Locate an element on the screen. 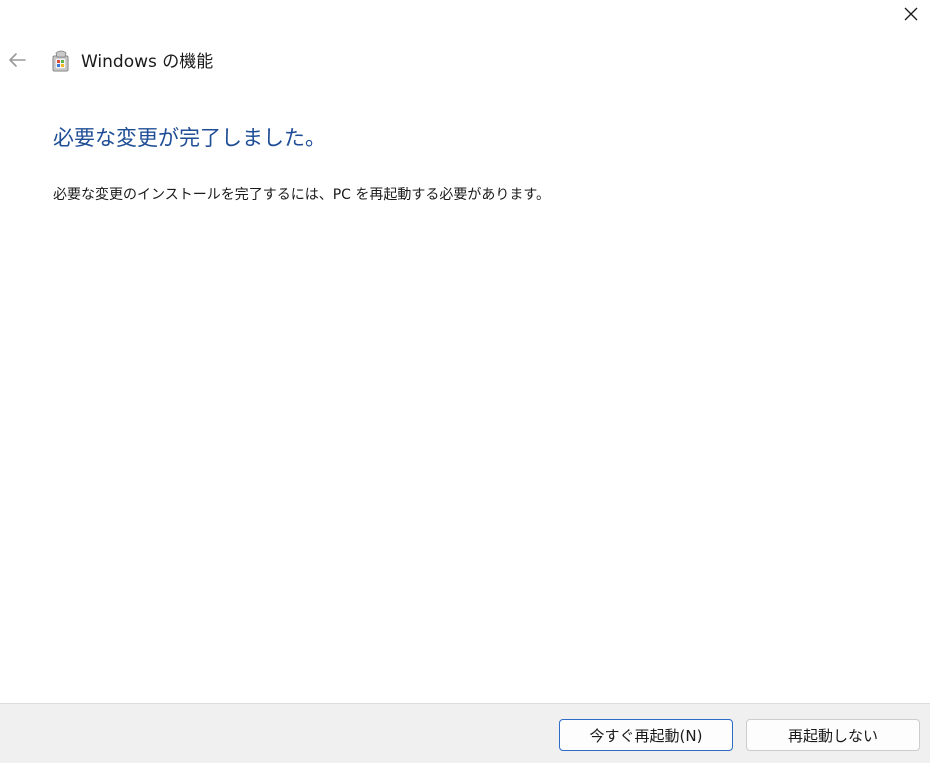 The height and width of the screenshot is (763, 930). back-arrow-icon is located at coordinates (17, 62).